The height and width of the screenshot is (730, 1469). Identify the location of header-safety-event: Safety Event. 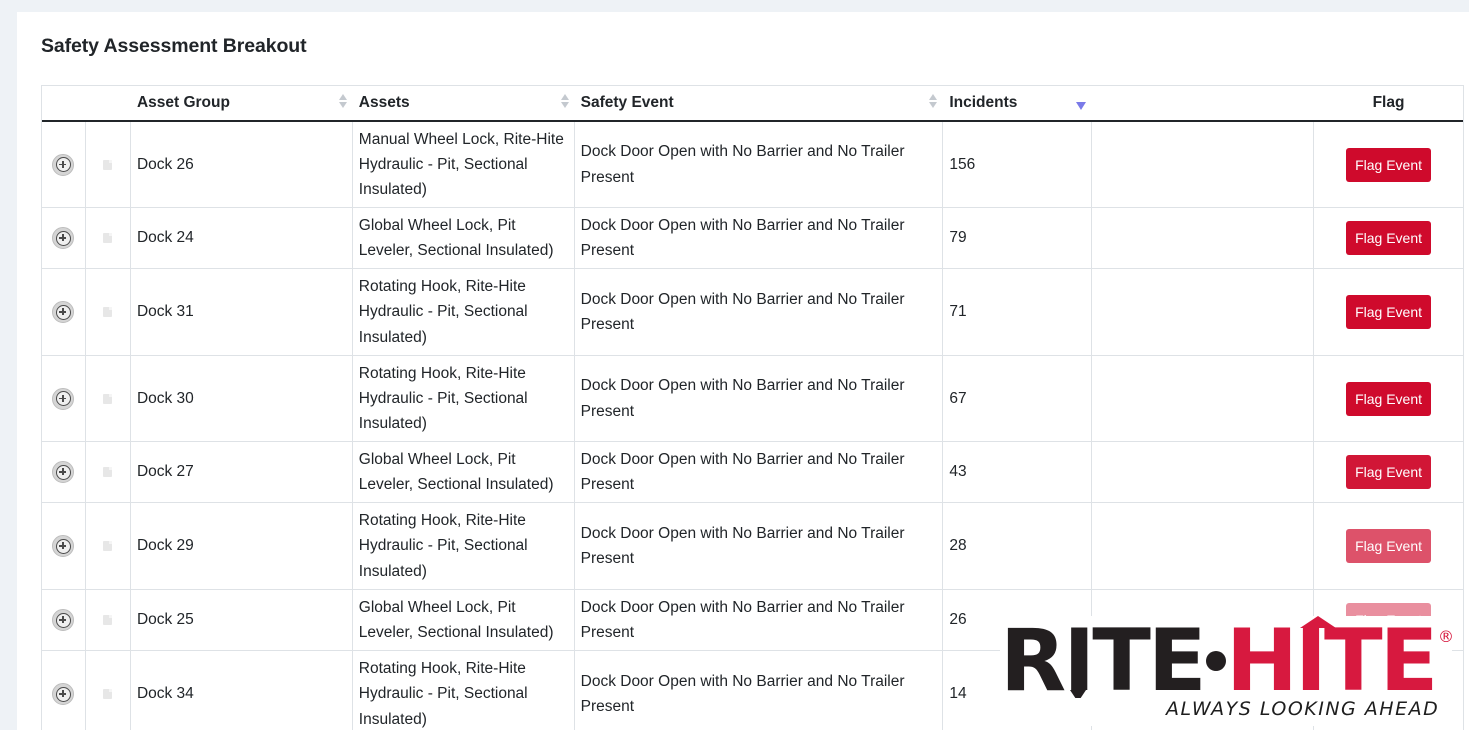
(759, 103).